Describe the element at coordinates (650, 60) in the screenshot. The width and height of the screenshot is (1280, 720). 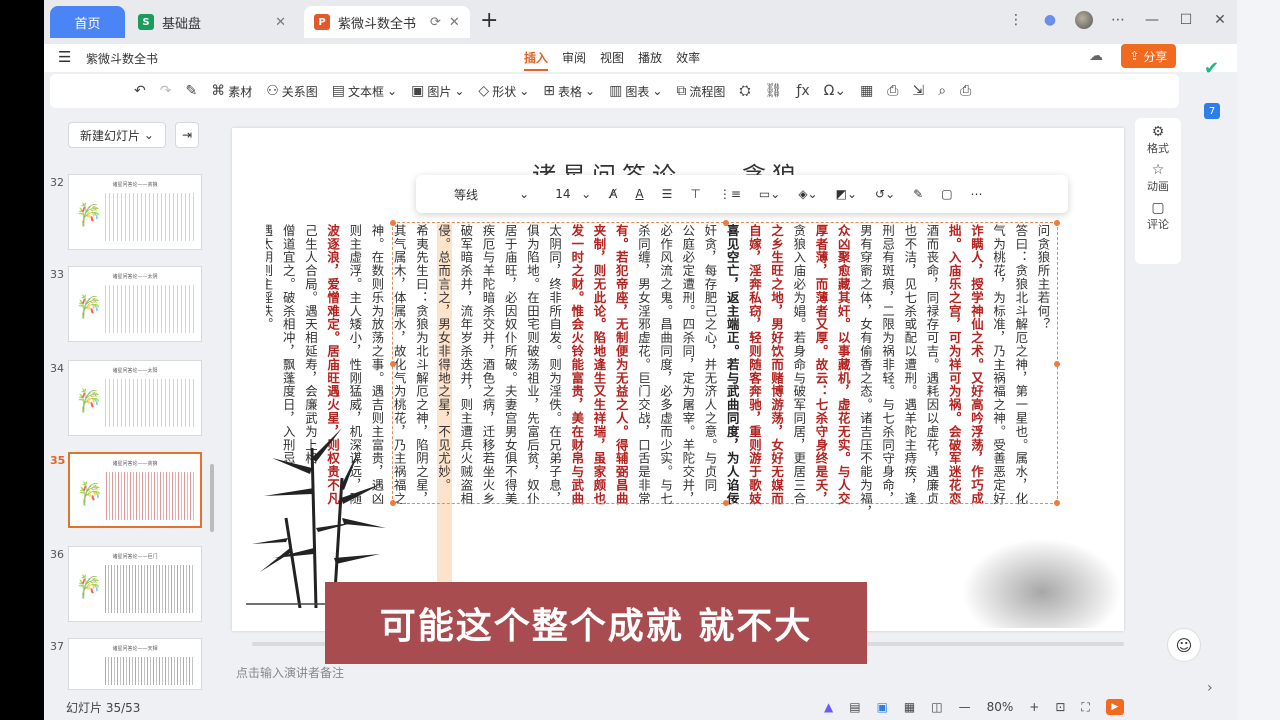
I see `menu-play: 播放` at that location.